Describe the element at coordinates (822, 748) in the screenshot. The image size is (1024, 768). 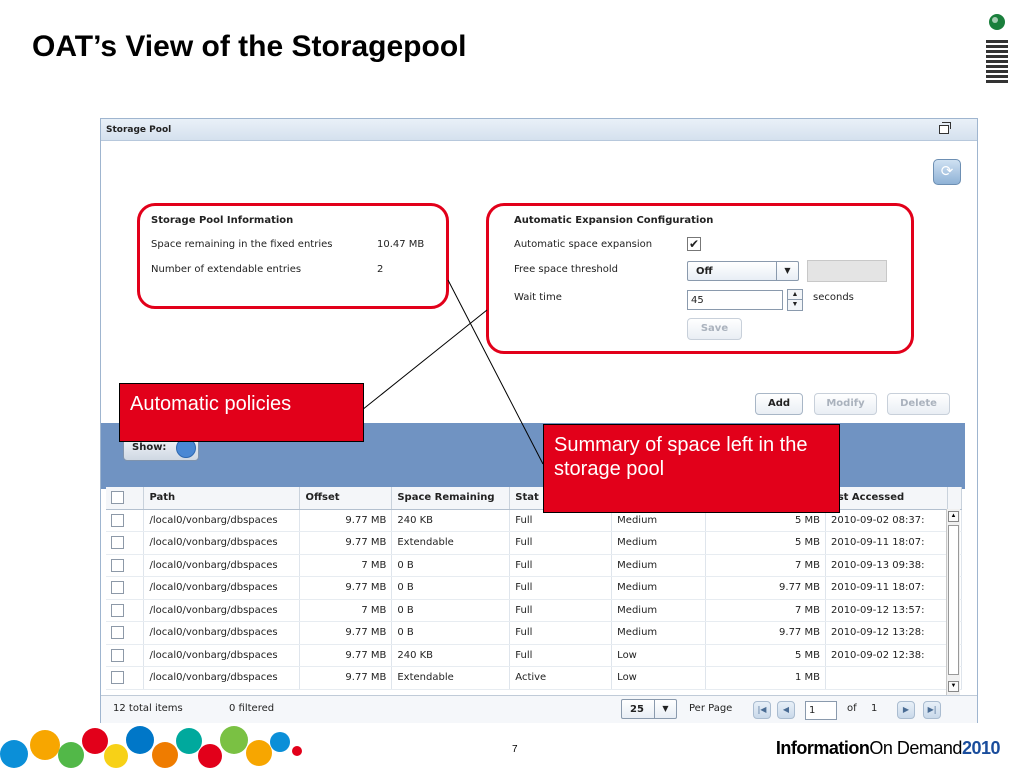
I see `brand-part1: Information` at that location.